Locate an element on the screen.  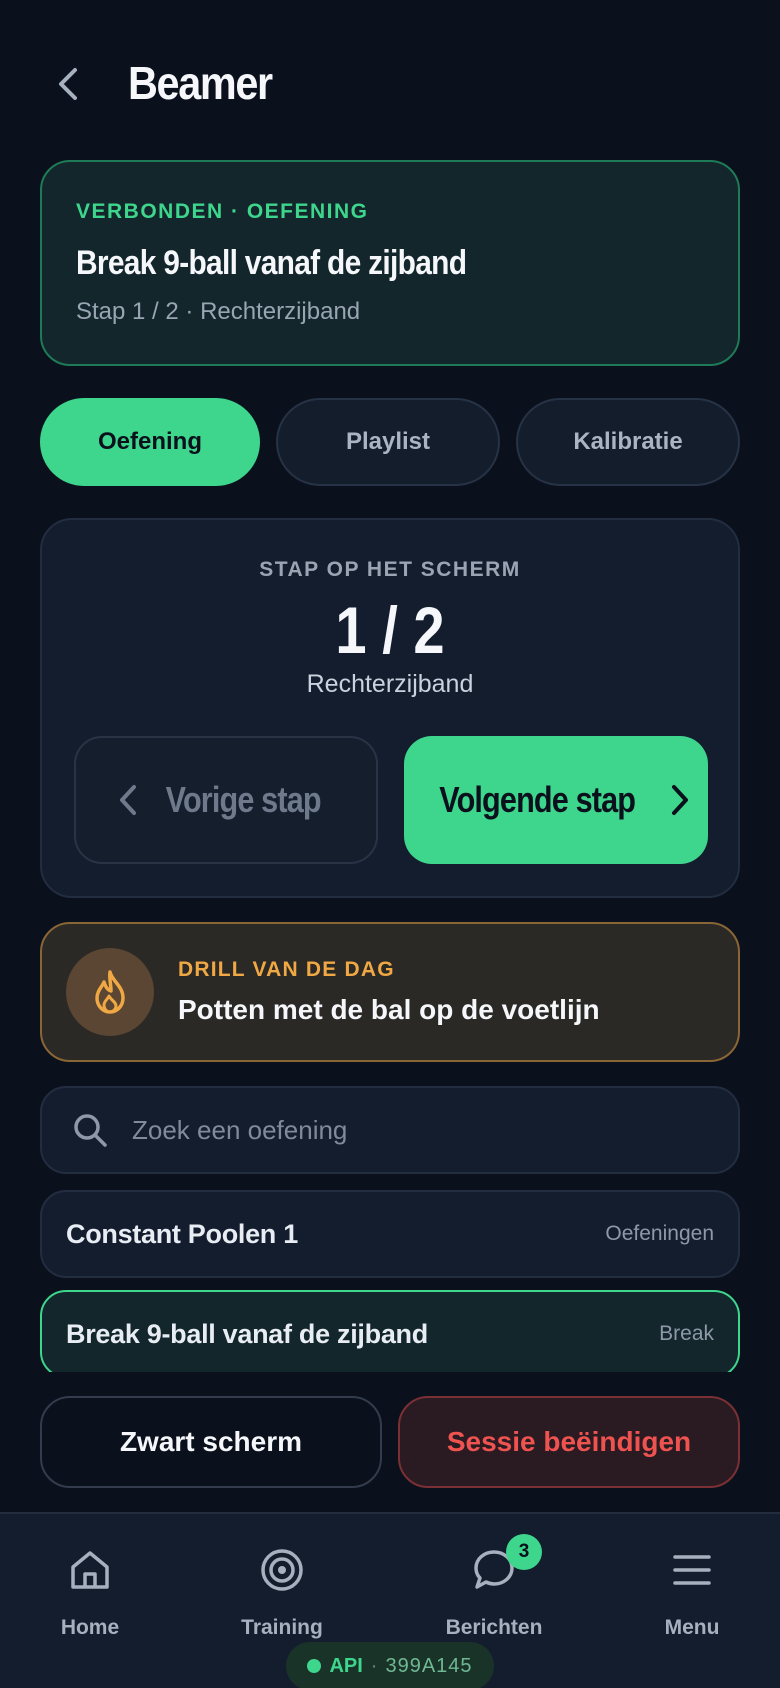
previous-step-button: Vorige stap is located at coordinates (226, 800).